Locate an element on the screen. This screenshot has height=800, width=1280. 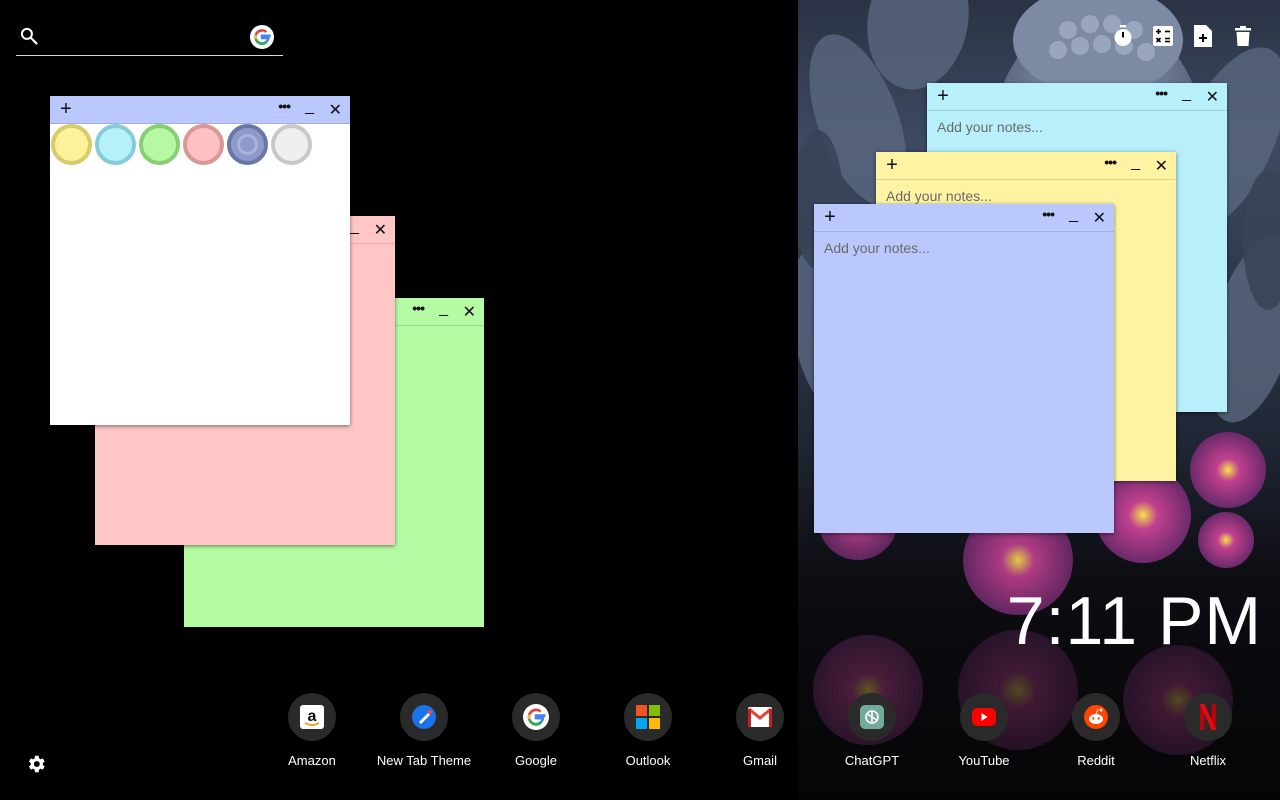
search-icon is located at coordinates (29, 36).